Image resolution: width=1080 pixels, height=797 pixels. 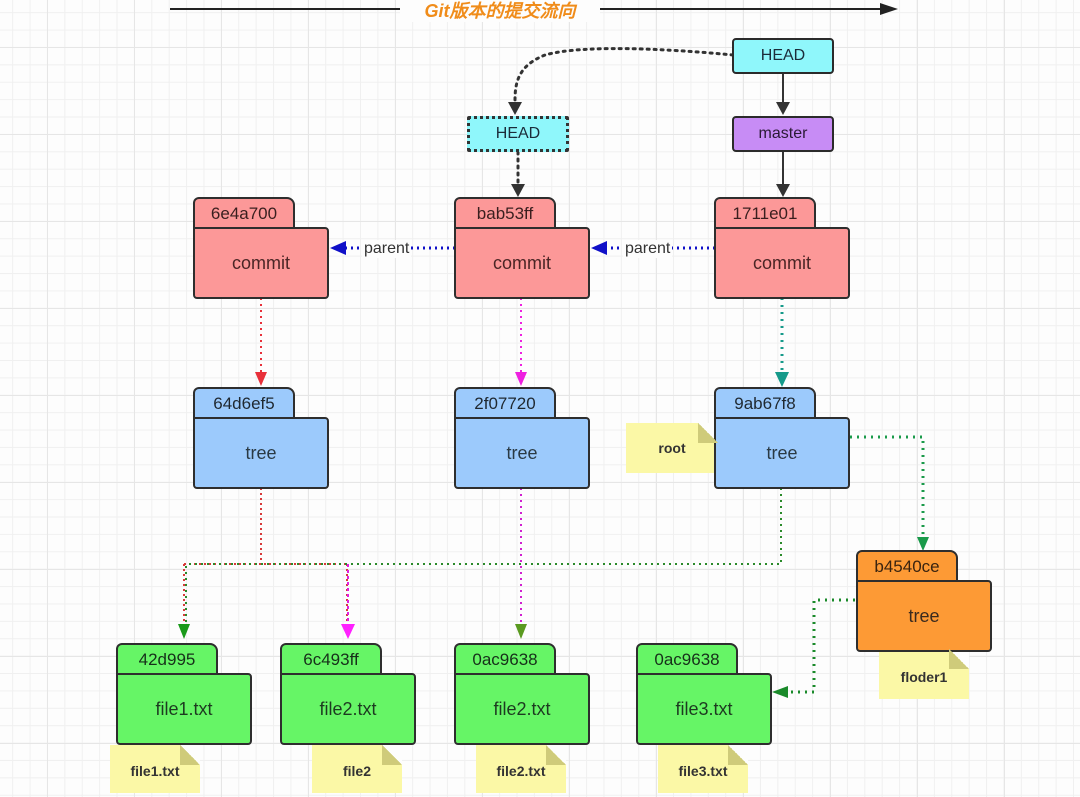 What do you see at coordinates (515, 108) in the screenshot?
I see `head-move-arrowhead` at bounding box center [515, 108].